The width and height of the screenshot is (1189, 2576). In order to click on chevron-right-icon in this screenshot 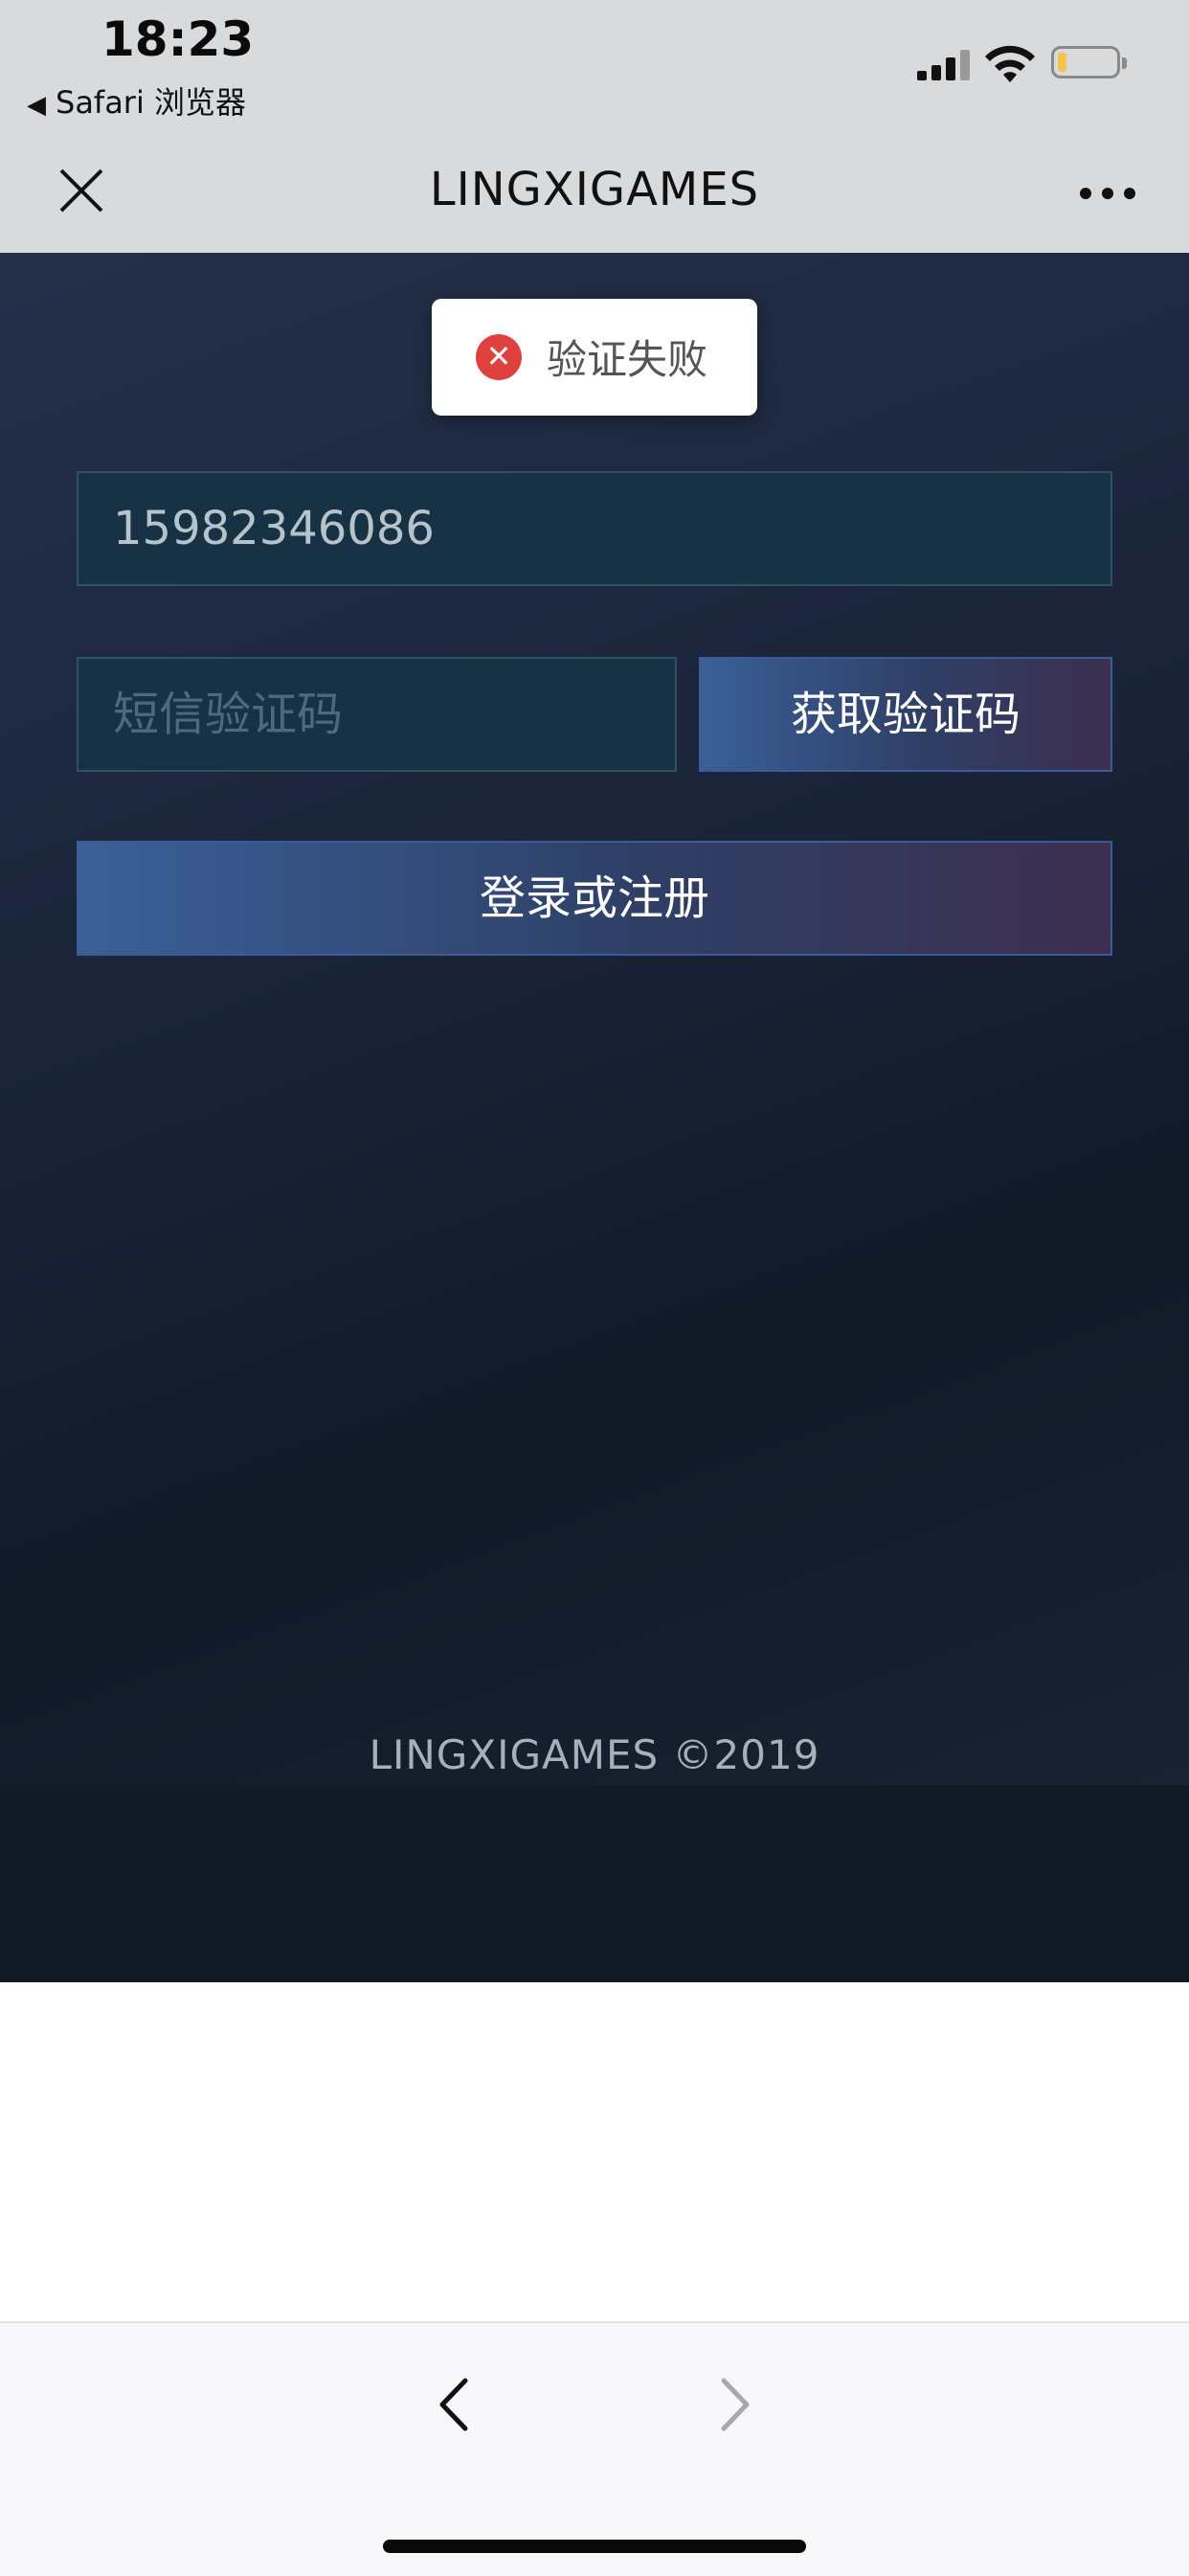, I will do `click(735, 2404)`.